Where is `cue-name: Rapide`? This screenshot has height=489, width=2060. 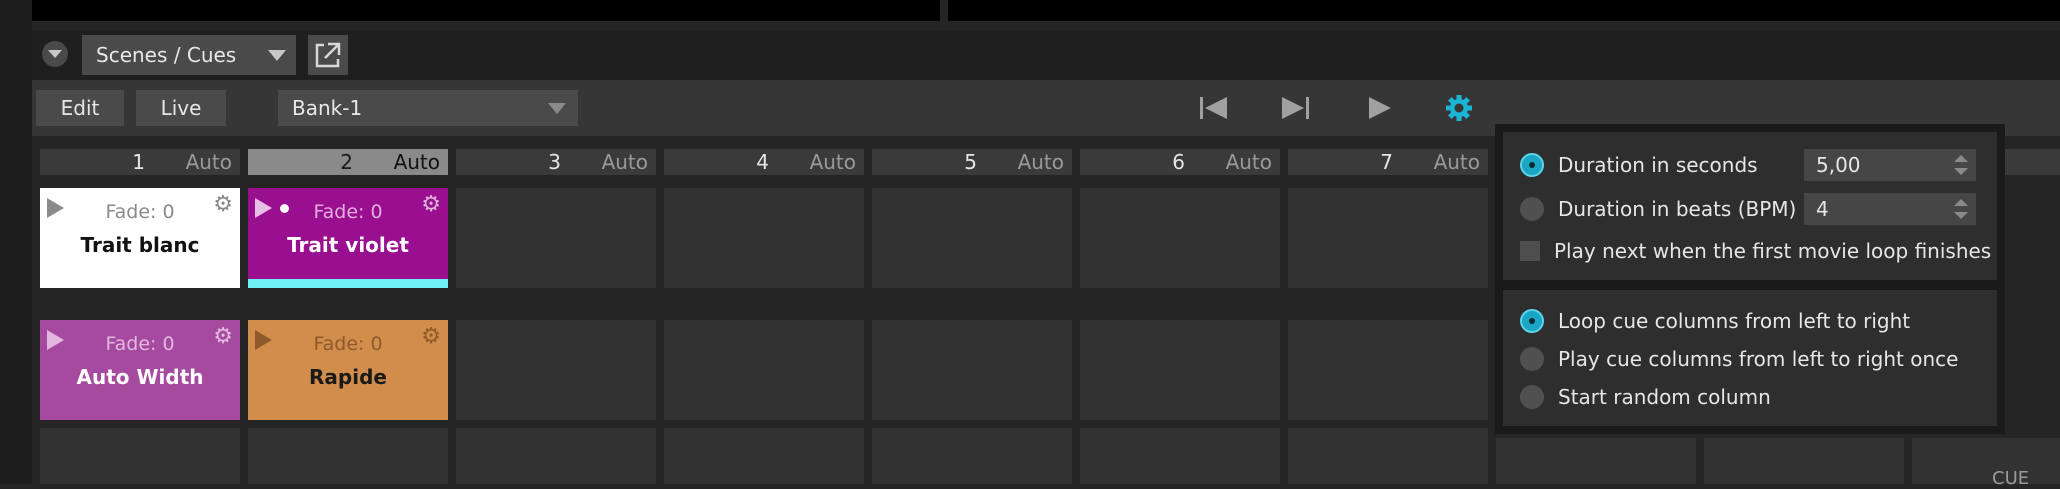 cue-name: Rapide is located at coordinates (348, 377).